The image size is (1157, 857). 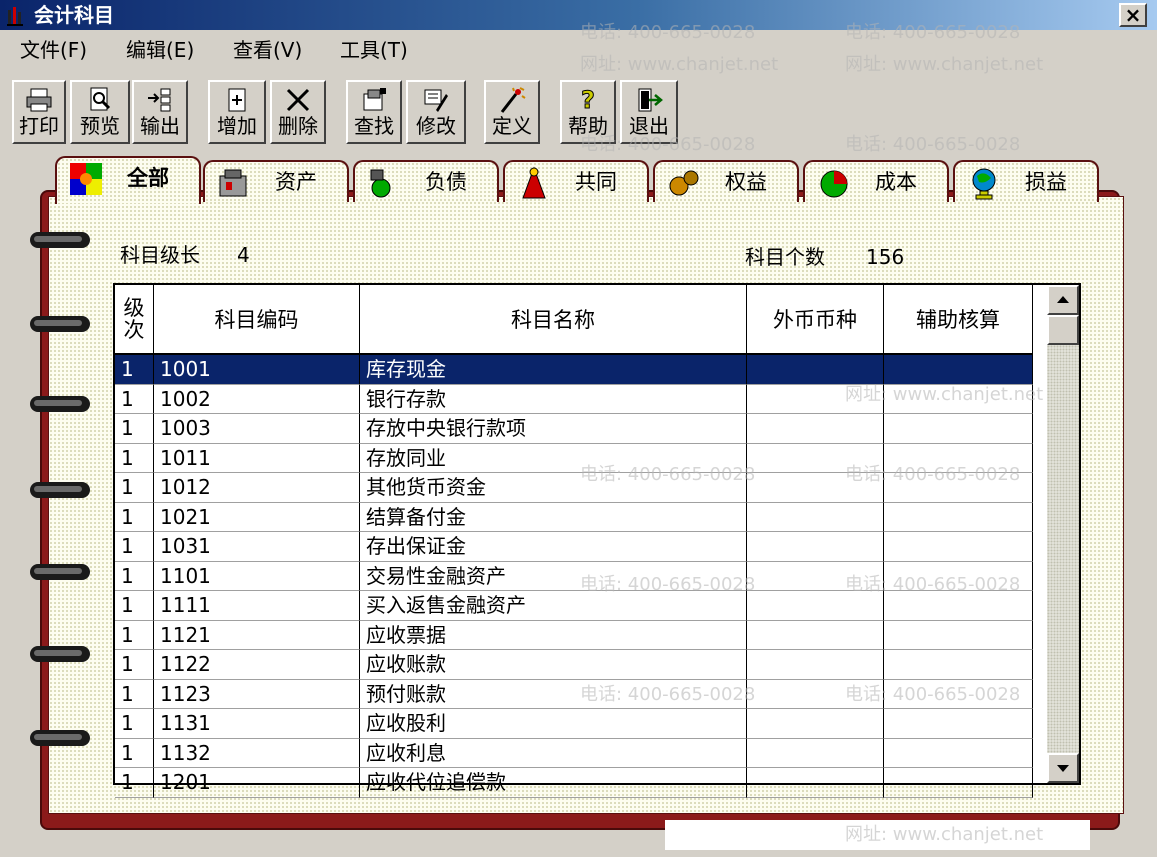 What do you see at coordinates (553, 488) in the screenshot?
I see `cell-name: 其他货币资金` at bounding box center [553, 488].